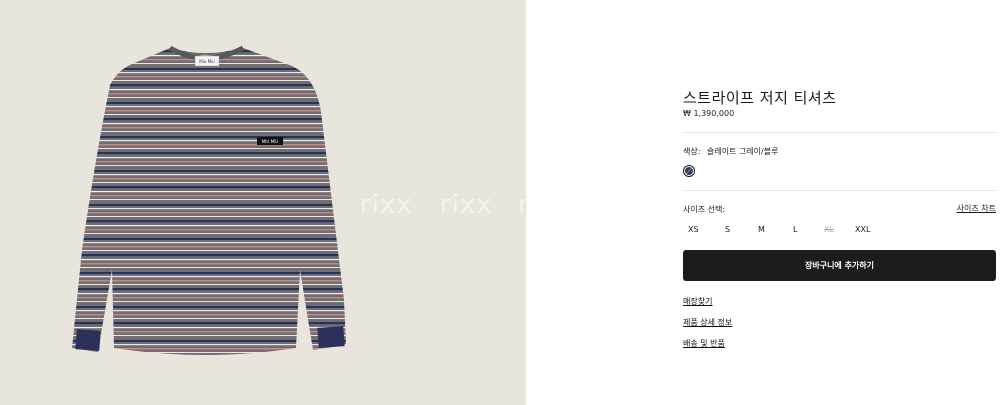 This screenshot has width=1000, height=405. Describe the element at coordinates (727, 229) in the screenshot. I see `size-option-s: S` at that location.